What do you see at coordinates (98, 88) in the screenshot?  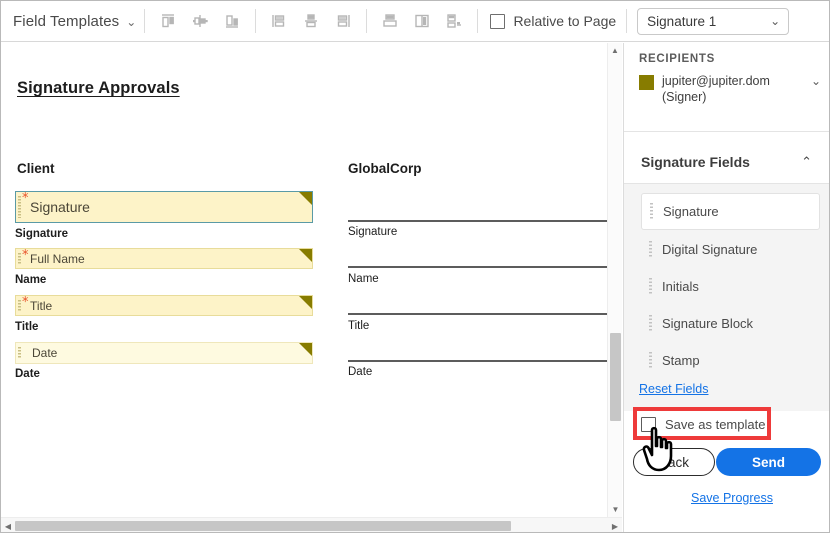 I see `document-title: Signature Approvals` at bounding box center [98, 88].